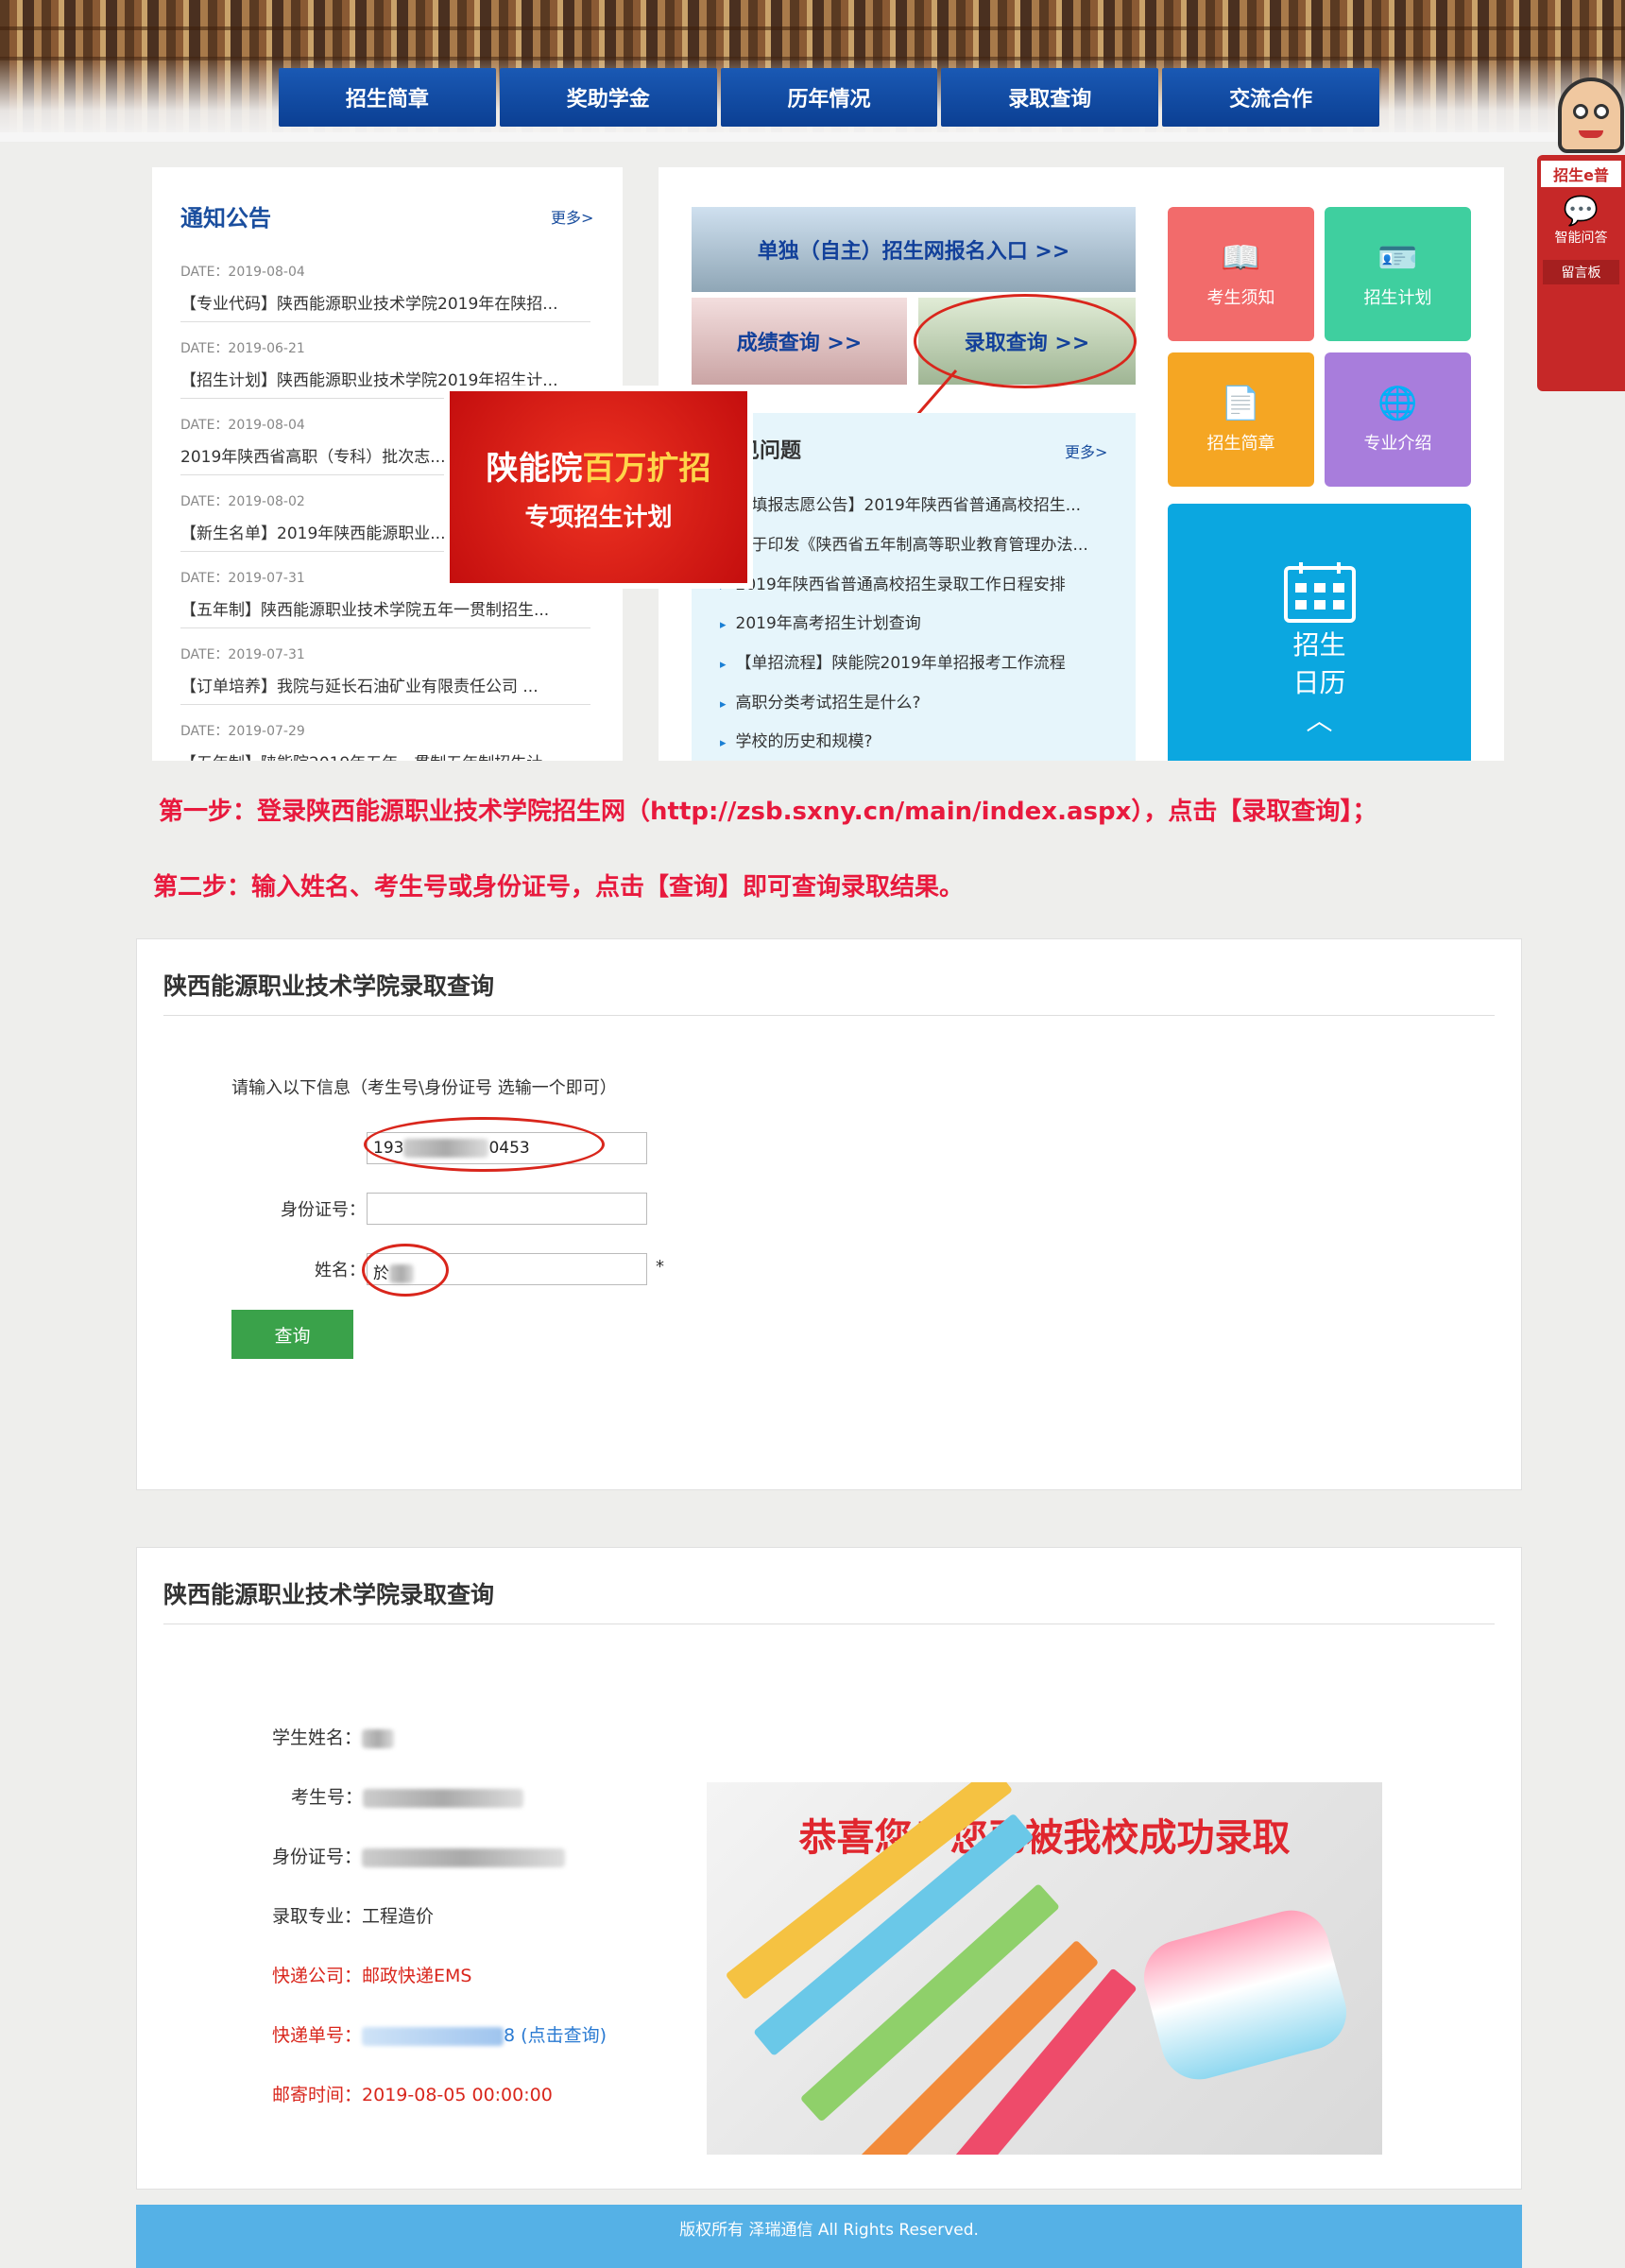  What do you see at coordinates (893, 661) in the screenshot?
I see `list-item: 【单招流程】陕能院2019年单招报考工作流程` at bounding box center [893, 661].